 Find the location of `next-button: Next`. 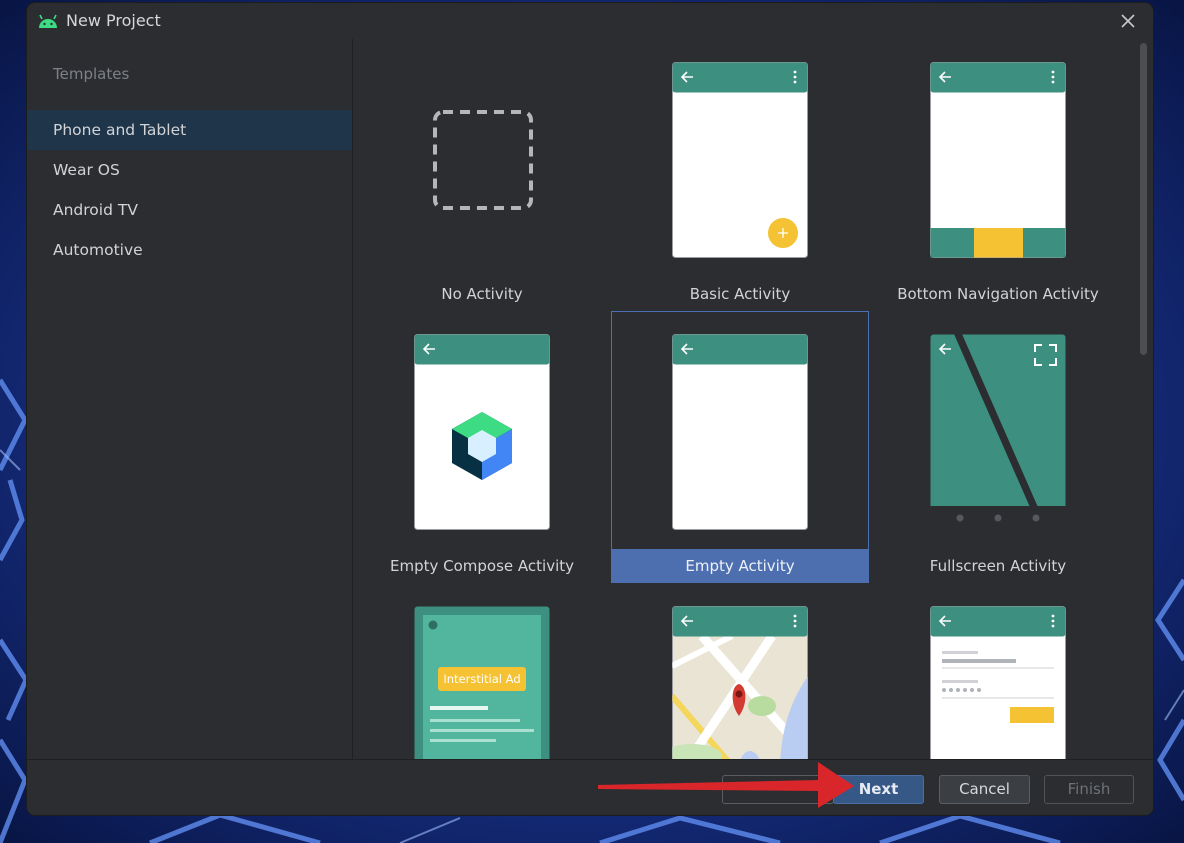

next-button: Next is located at coordinates (878, 789).